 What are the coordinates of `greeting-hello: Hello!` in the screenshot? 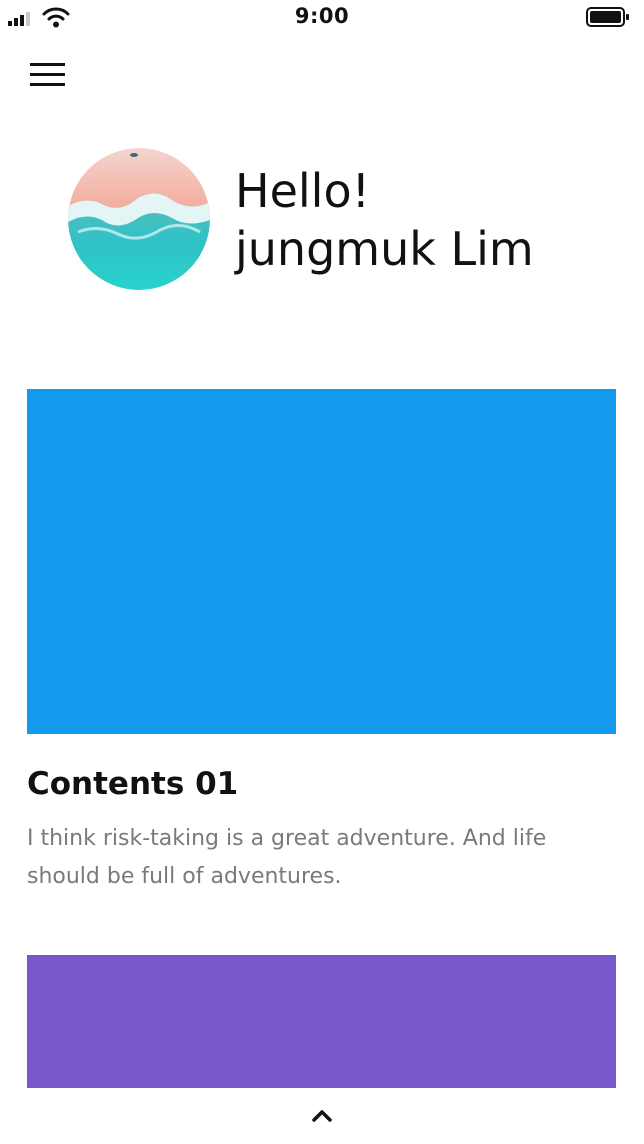 It's located at (303, 191).